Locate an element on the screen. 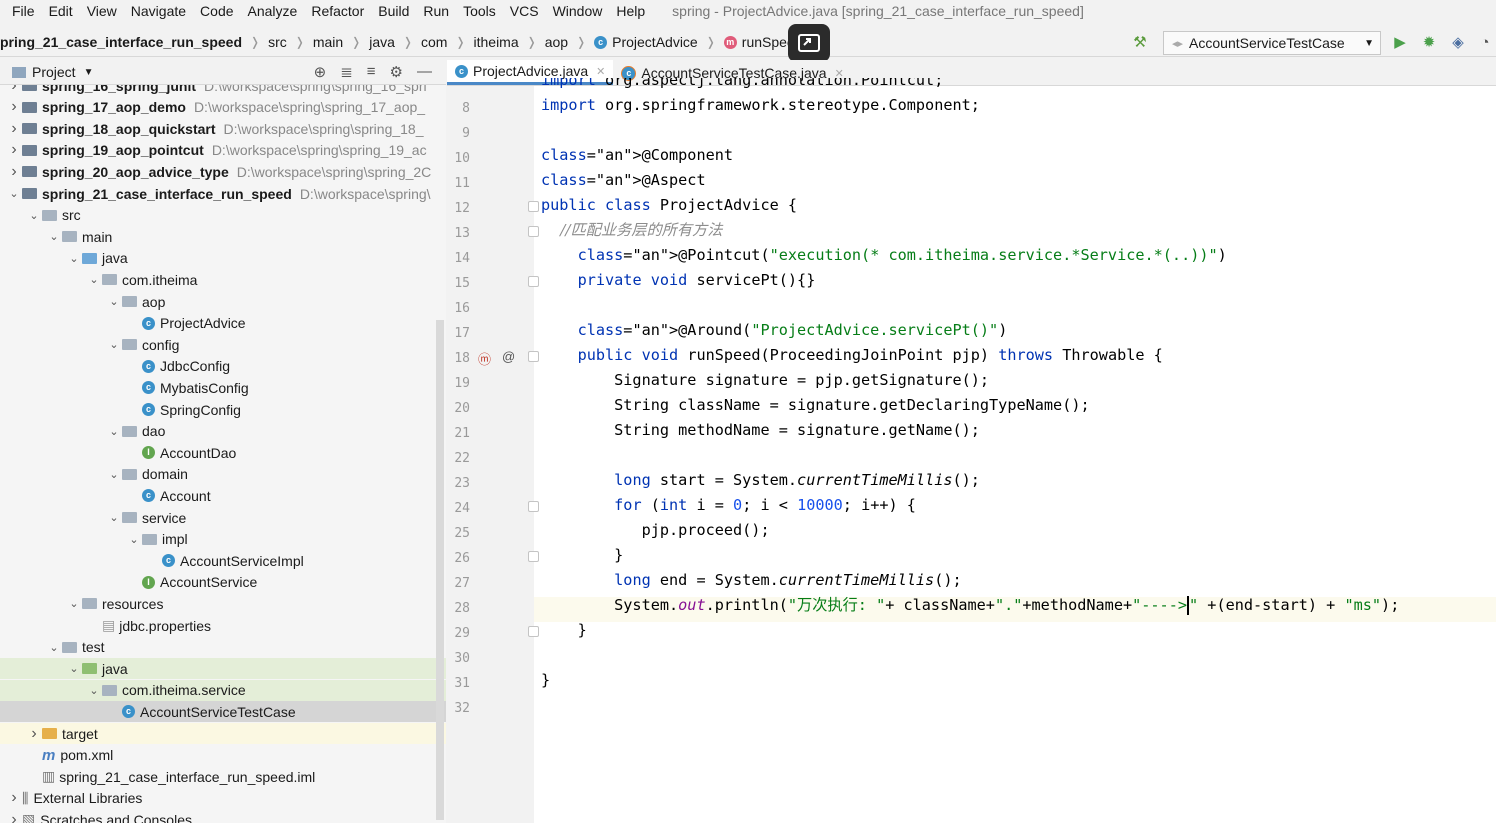 Image resolution: width=1496 pixels, height=823 pixels. tree-item: c ProjectAdvice is located at coordinates (223, 323).